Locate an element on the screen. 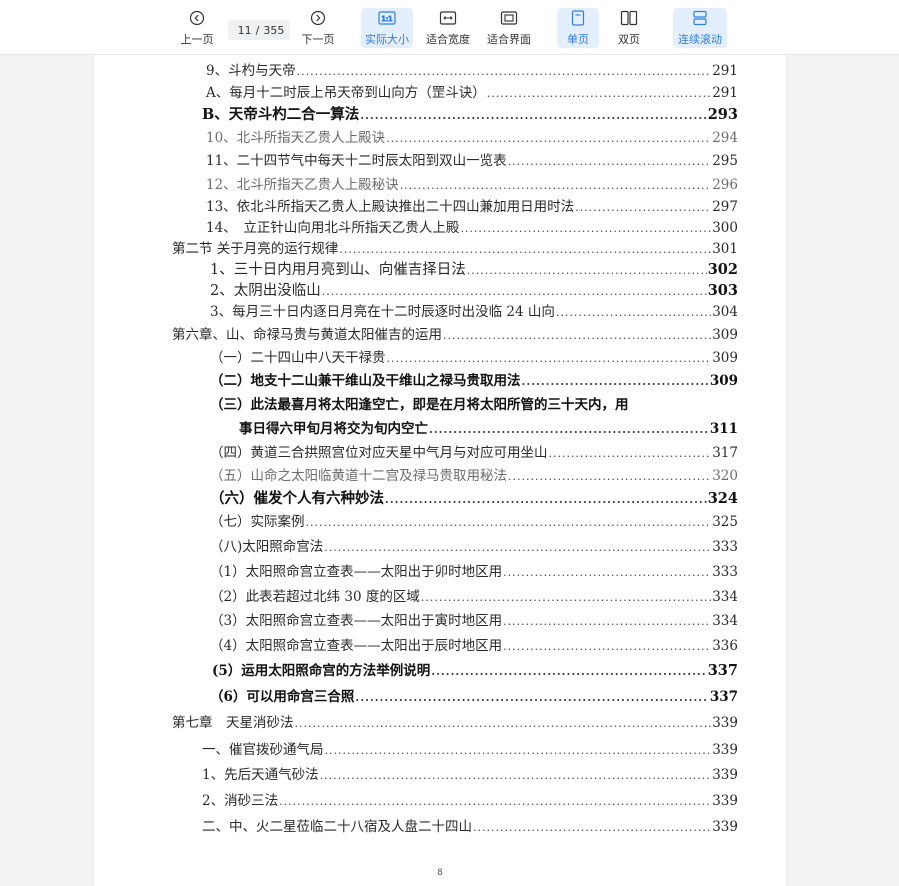 This screenshot has width=899, height=886. continuous-scroll-icon is located at coordinates (700, 18).